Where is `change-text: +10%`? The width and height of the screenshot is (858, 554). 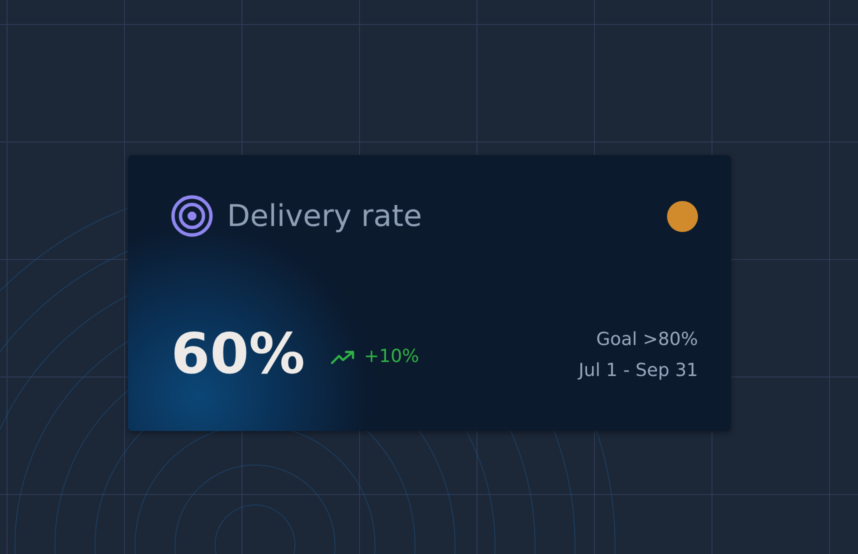 change-text: +10% is located at coordinates (392, 356).